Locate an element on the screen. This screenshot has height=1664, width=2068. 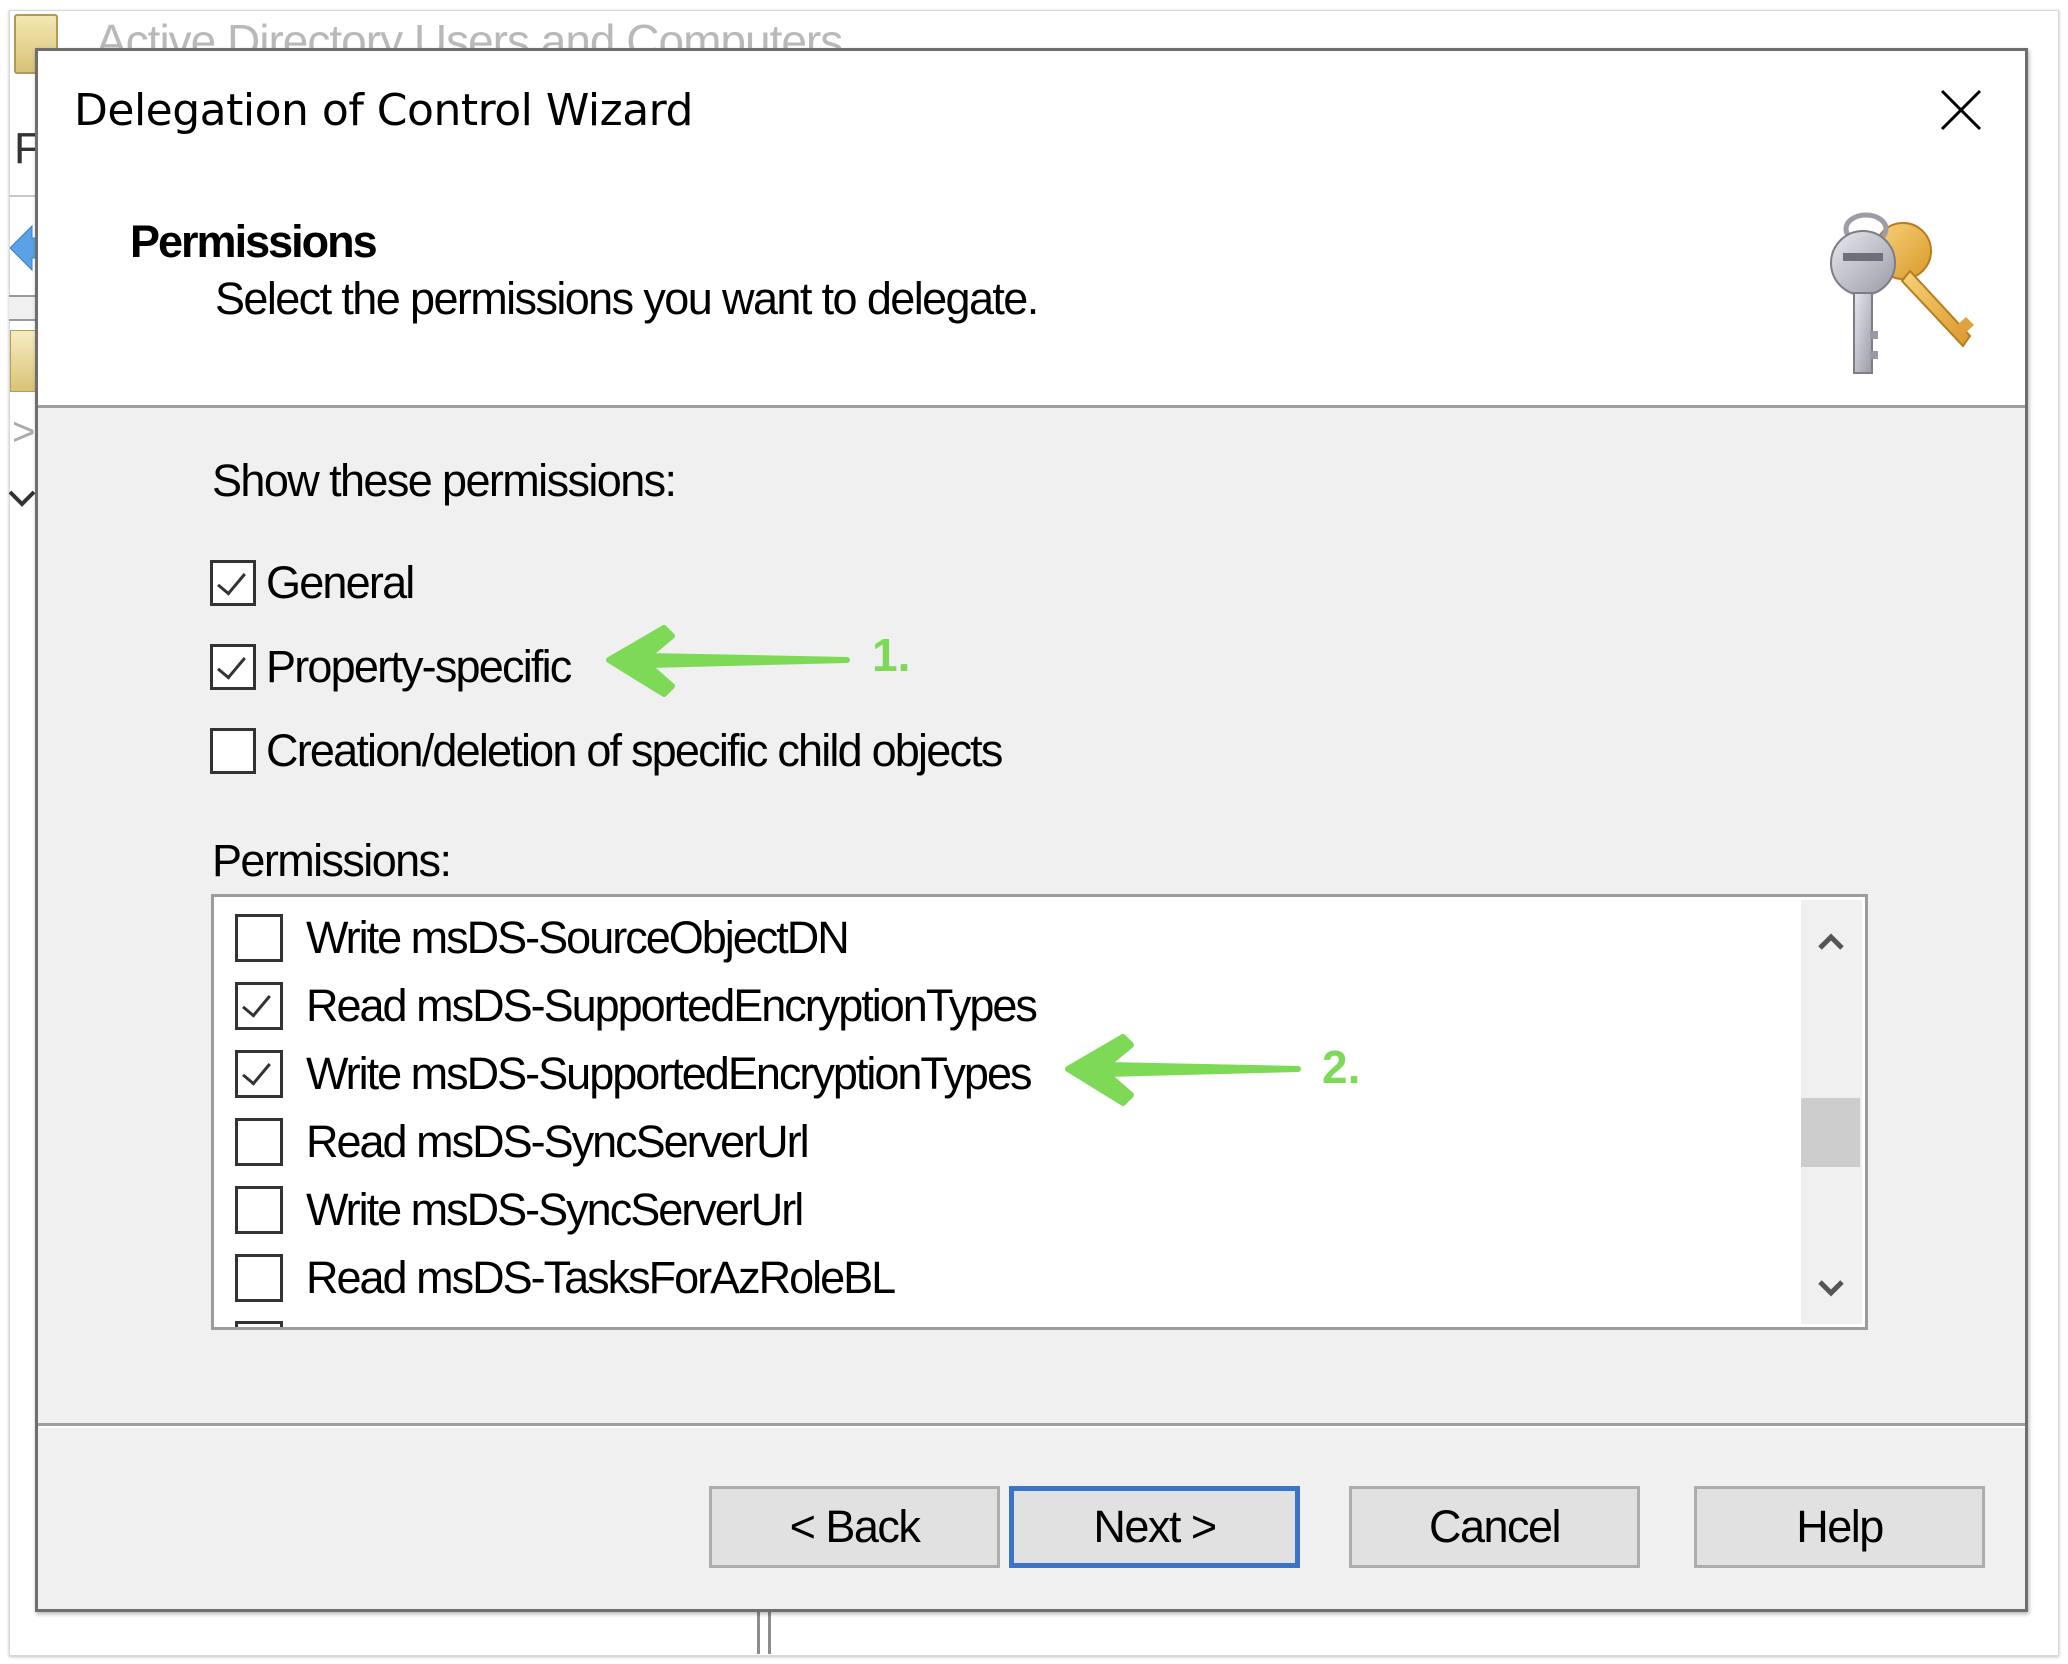
list-item is located at coordinates (270, 1323).